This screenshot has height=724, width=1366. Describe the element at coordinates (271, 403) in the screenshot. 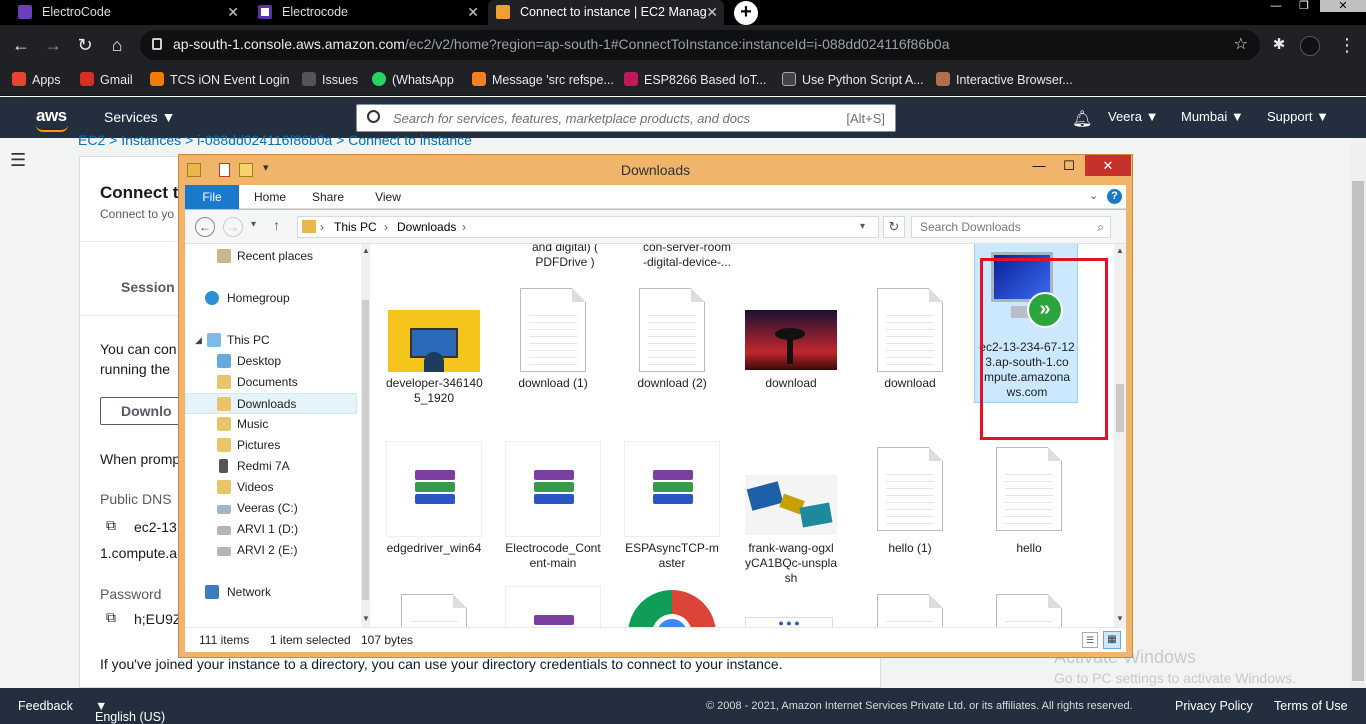

I see `nav-downloads: Downloads` at that location.